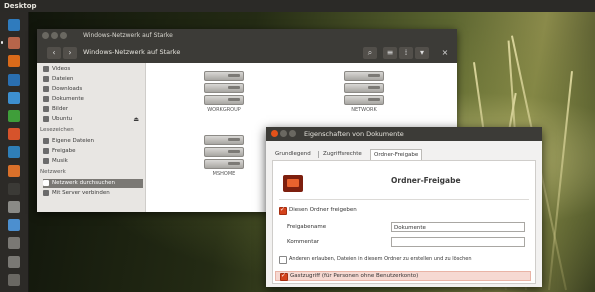 This screenshot has width=595, height=292. I want to click on sidebar-item-dateien: Dateien, so click(93, 79).